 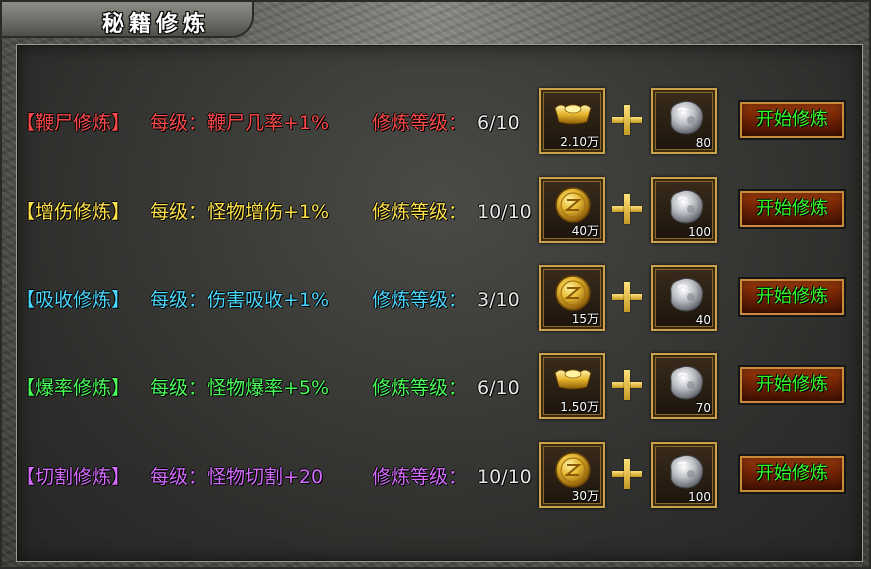 What do you see at coordinates (73, 123) in the screenshot?
I see `skill-name: 【鞭尸修炼】` at bounding box center [73, 123].